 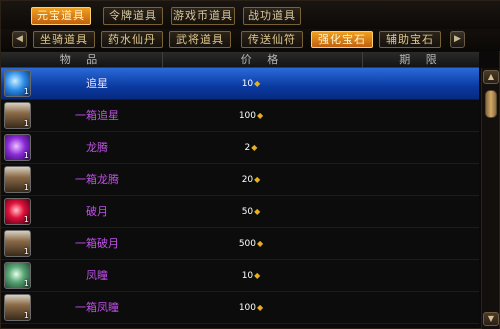 I want to click on red-gem-icon: 1, so click(x=17, y=211).